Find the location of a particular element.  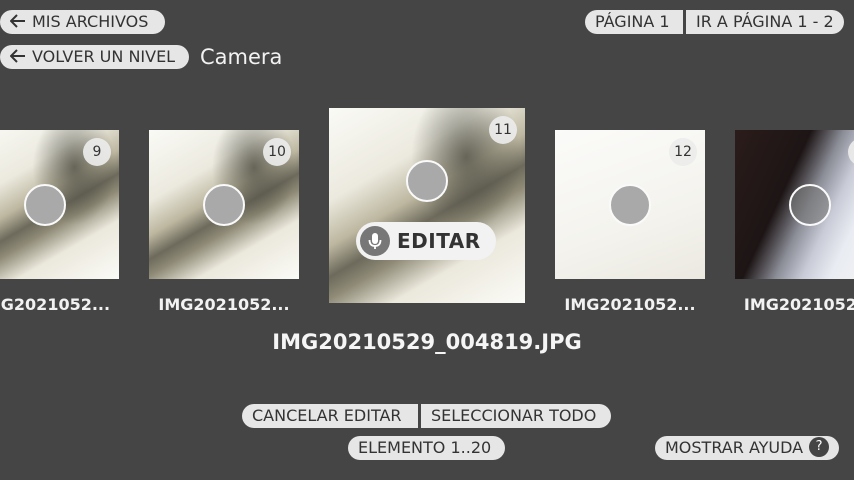

selected-filename: IMG20210529_004819.JPG is located at coordinates (427, 342).